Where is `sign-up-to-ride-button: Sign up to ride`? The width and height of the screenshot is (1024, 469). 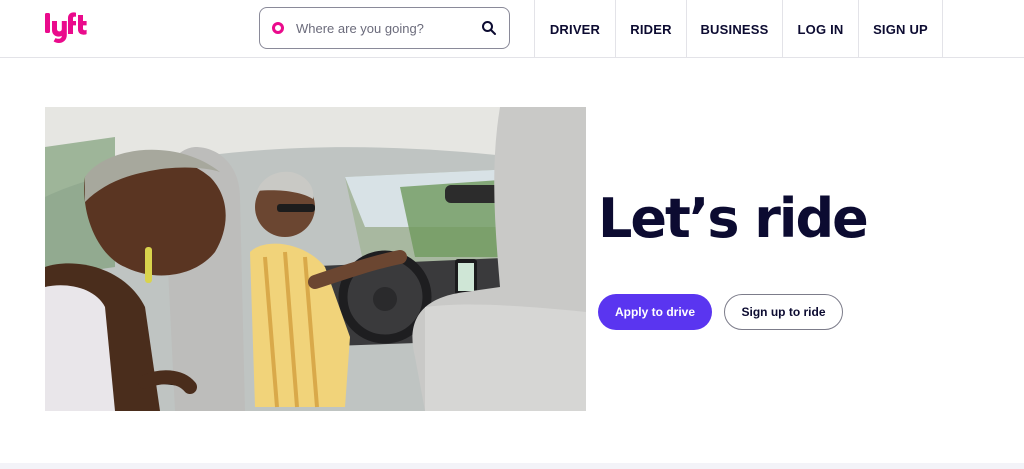 sign-up-to-ride-button: Sign up to ride is located at coordinates (783, 312).